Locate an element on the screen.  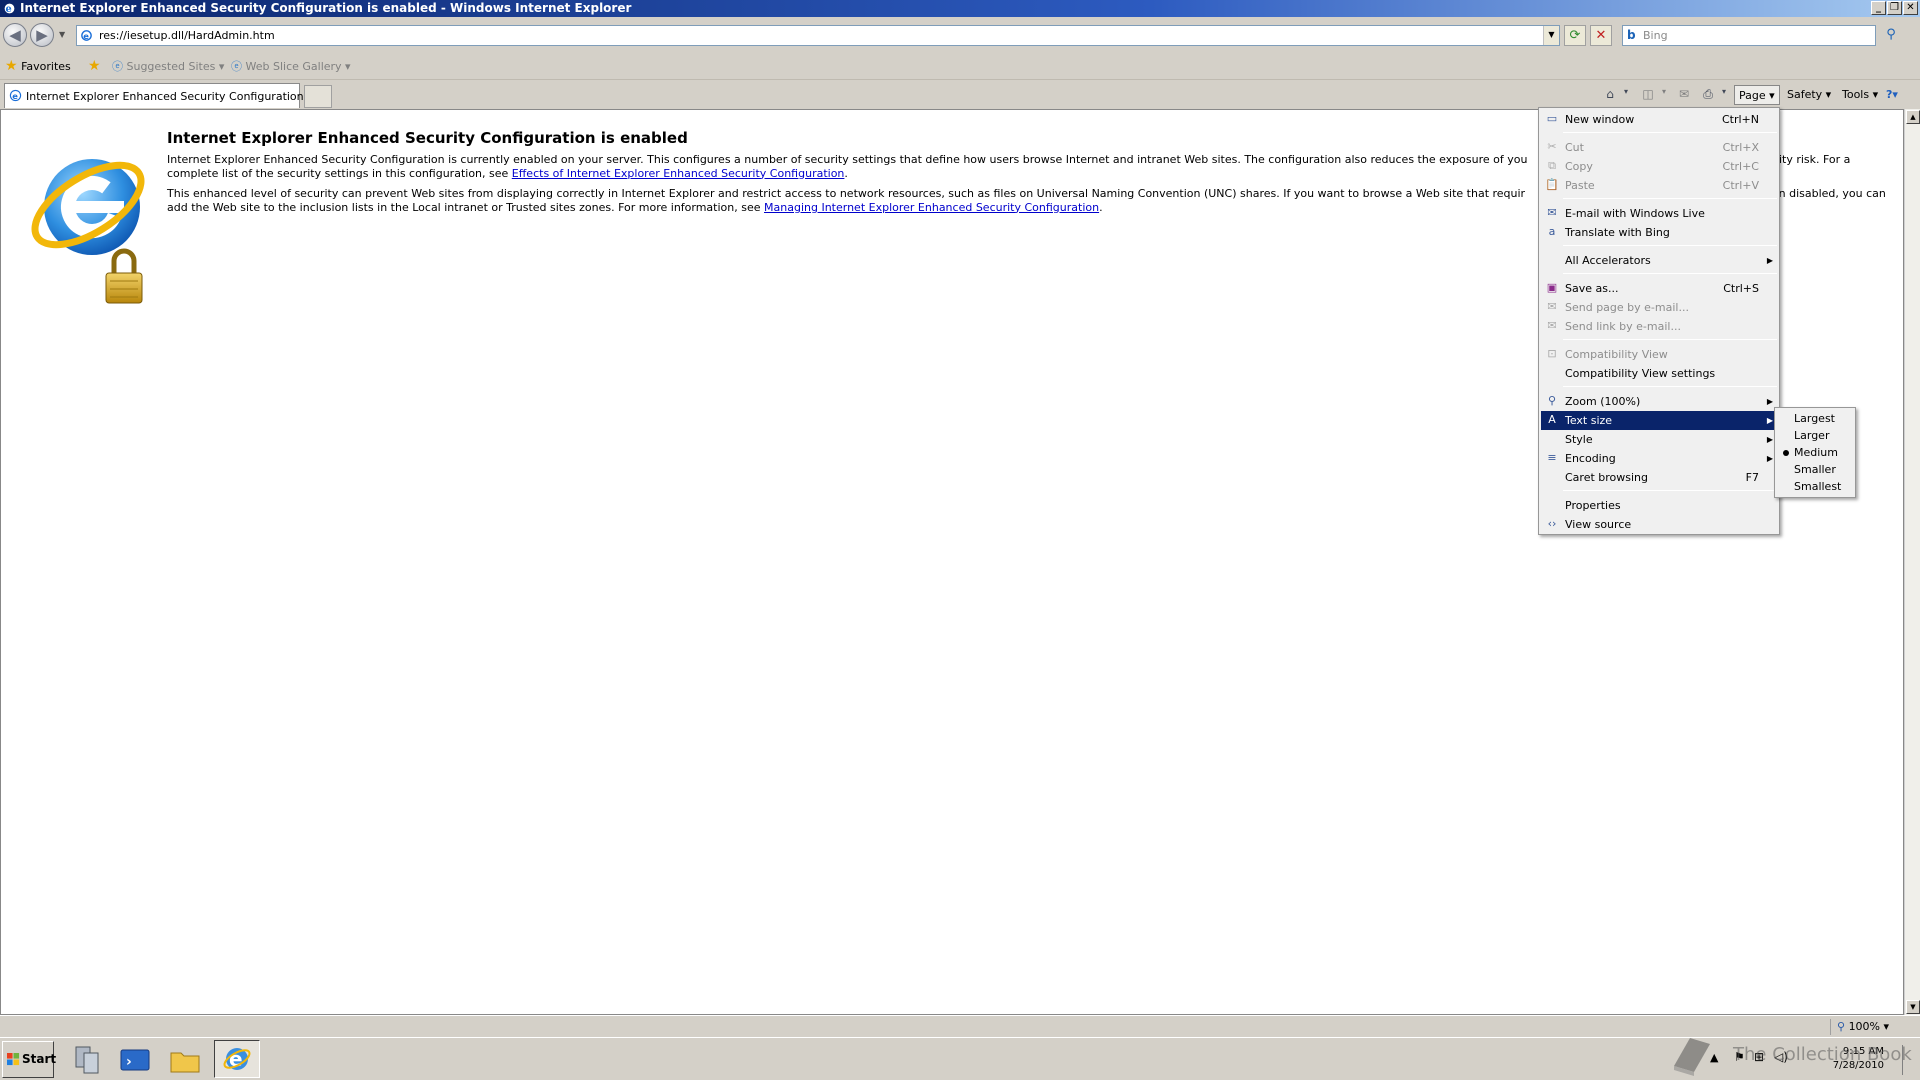
taskbar-ie-button: e is located at coordinates (237, 1059).